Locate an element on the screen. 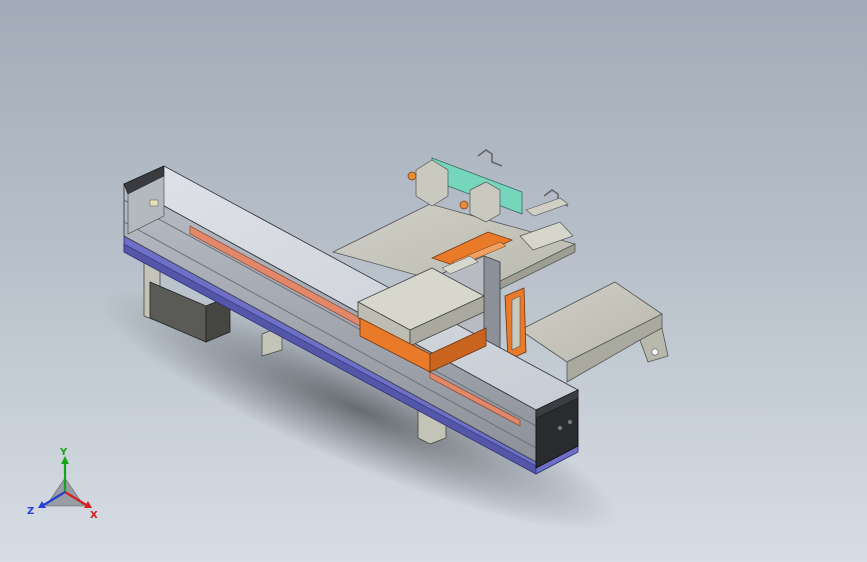  y-axis-label: Y is located at coordinates (63, 452).